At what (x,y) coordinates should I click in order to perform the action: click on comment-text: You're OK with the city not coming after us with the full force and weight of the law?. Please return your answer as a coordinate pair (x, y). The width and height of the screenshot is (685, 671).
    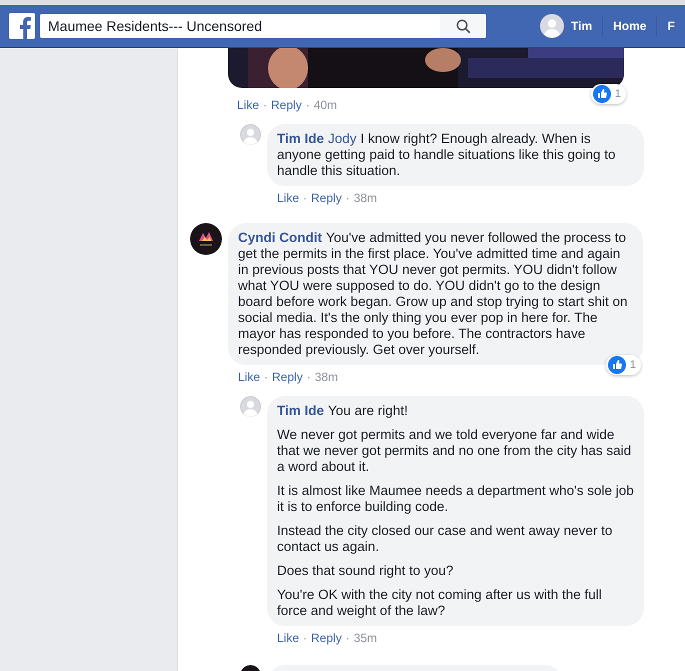
    Looking at the image, I should click on (440, 603).